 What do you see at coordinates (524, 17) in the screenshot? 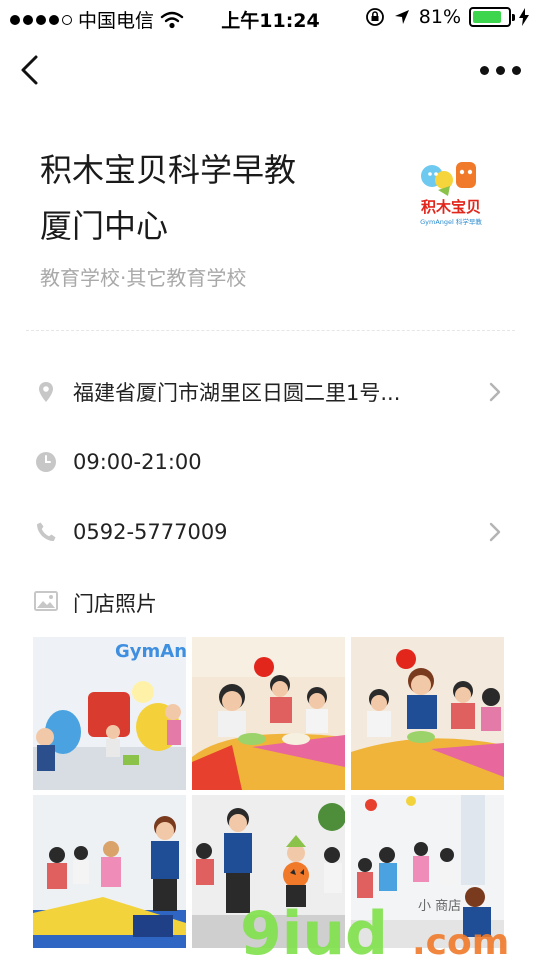
I see `charging-bolt-icon` at bounding box center [524, 17].